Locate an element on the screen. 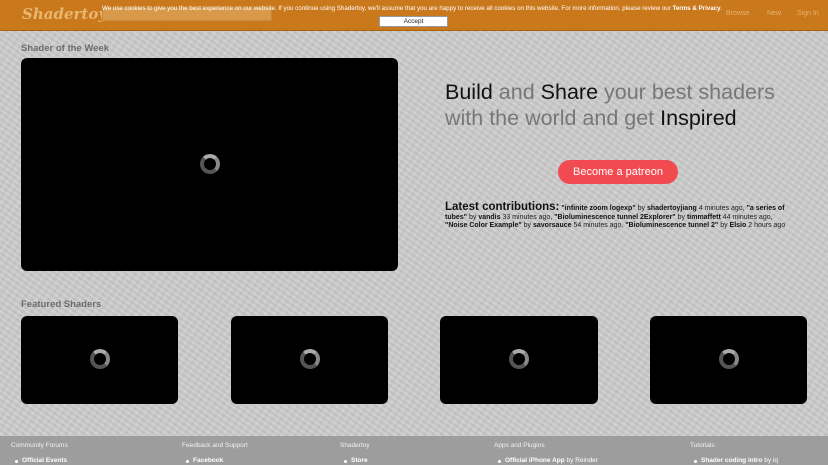 Image resolution: width=828 pixels, height=465 pixels. contribution-author-link: shadertoyjiang is located at coordinates (672, 208).